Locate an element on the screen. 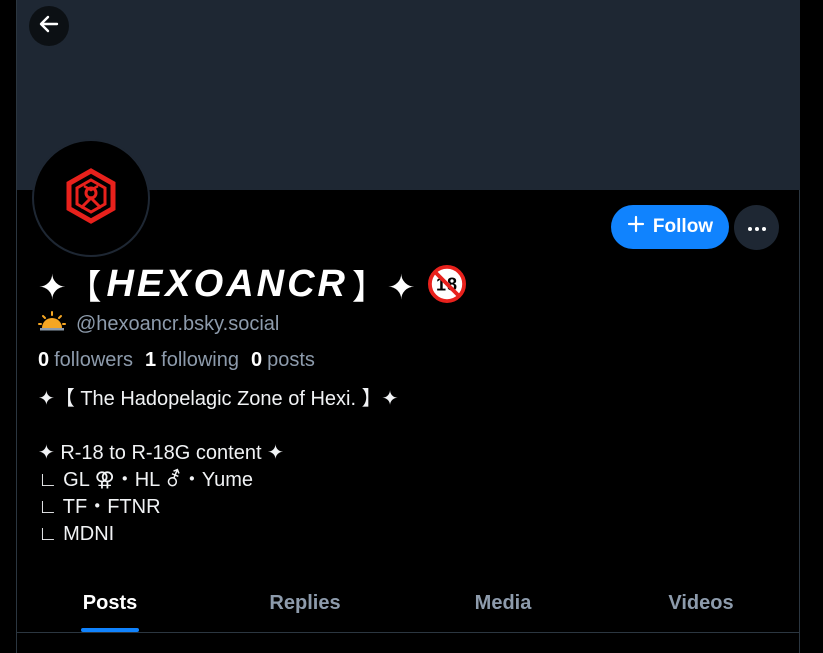  plus-icon is located at coordinates (636, 227).